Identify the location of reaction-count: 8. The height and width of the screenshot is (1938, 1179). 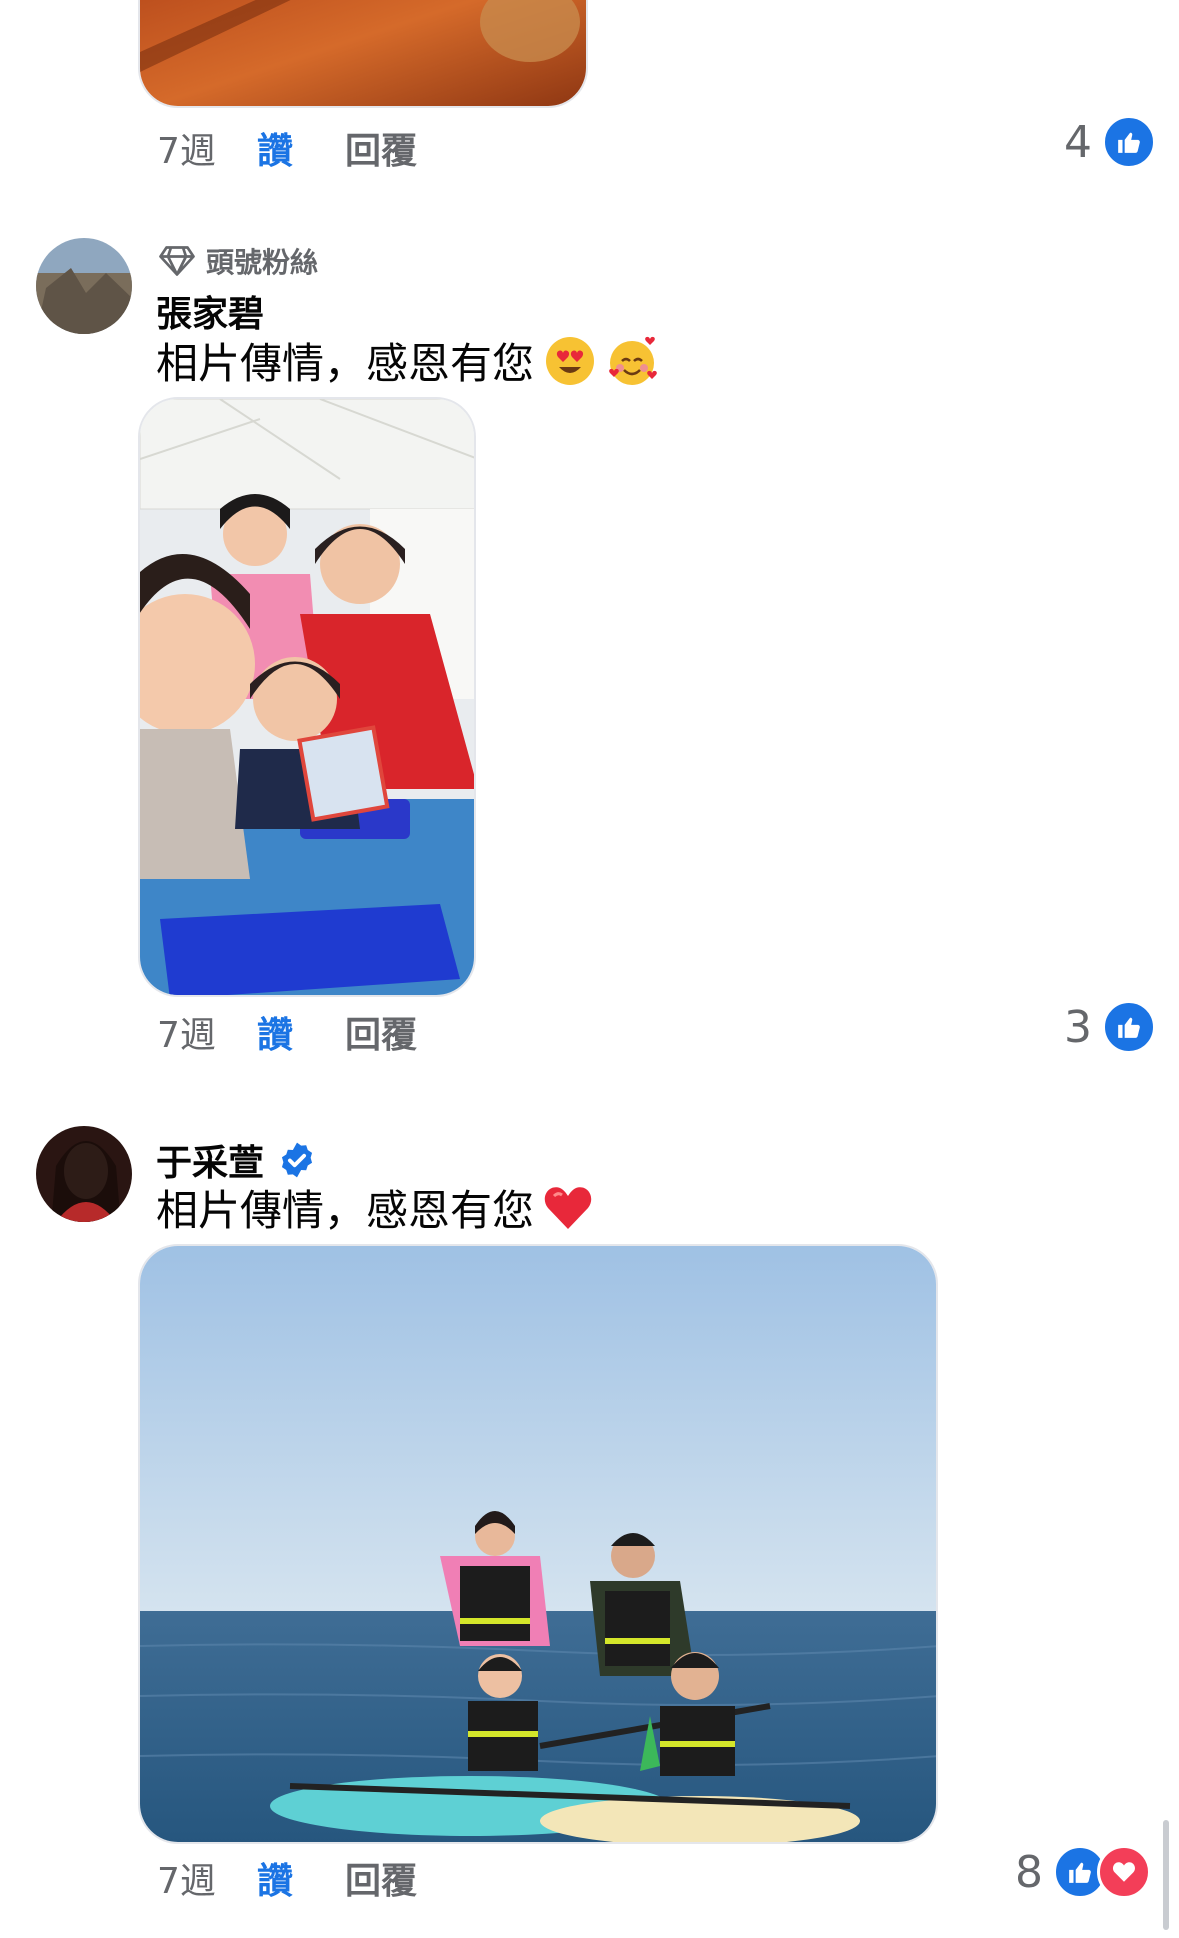
(1029, 1872).